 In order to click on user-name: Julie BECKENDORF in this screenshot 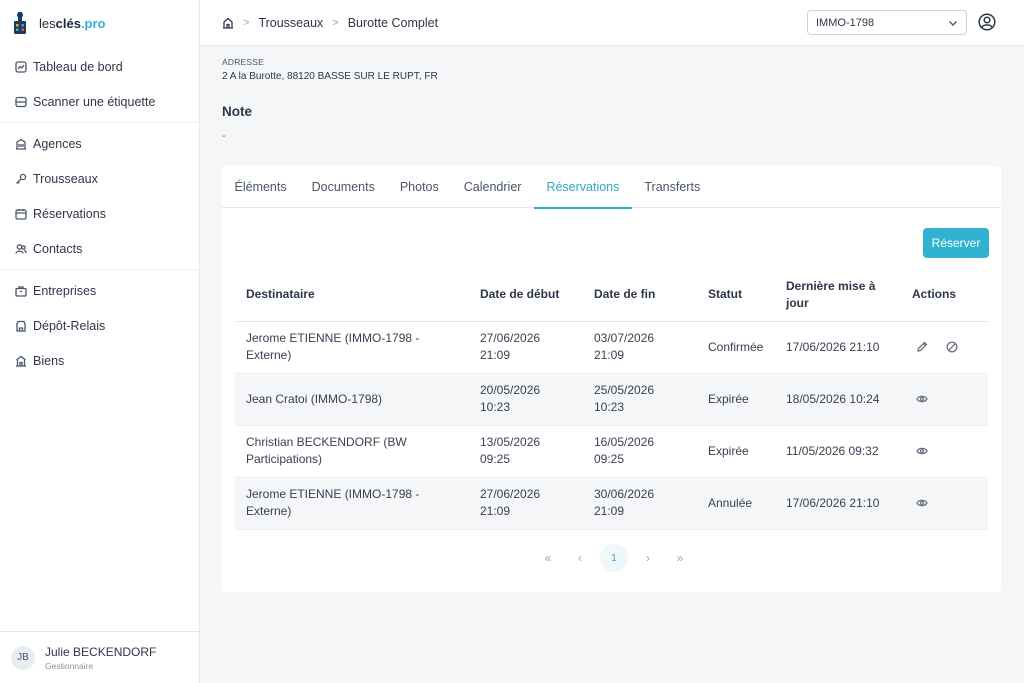, I will do `click(101, 651)`.